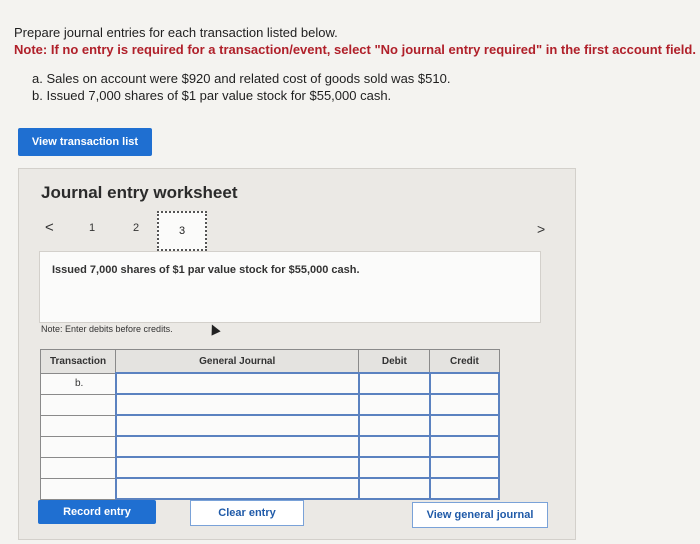  Describe the element at coordinates (78, 383) in the screenshot. I see `transaction-cell: b.` at that location.